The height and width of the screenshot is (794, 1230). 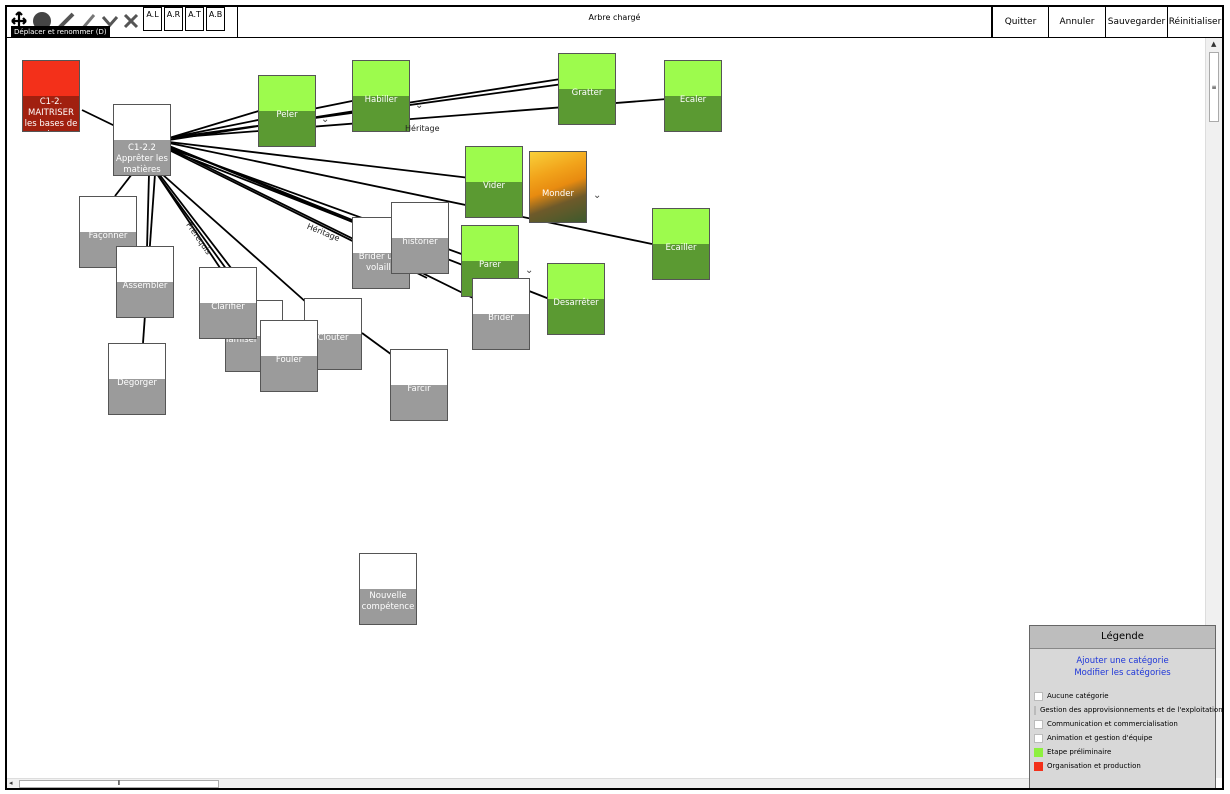 What do you see at coordinates (587, 93) in the screenshot?
I see `node-label: Gratter` at bounding box center [587, 93].